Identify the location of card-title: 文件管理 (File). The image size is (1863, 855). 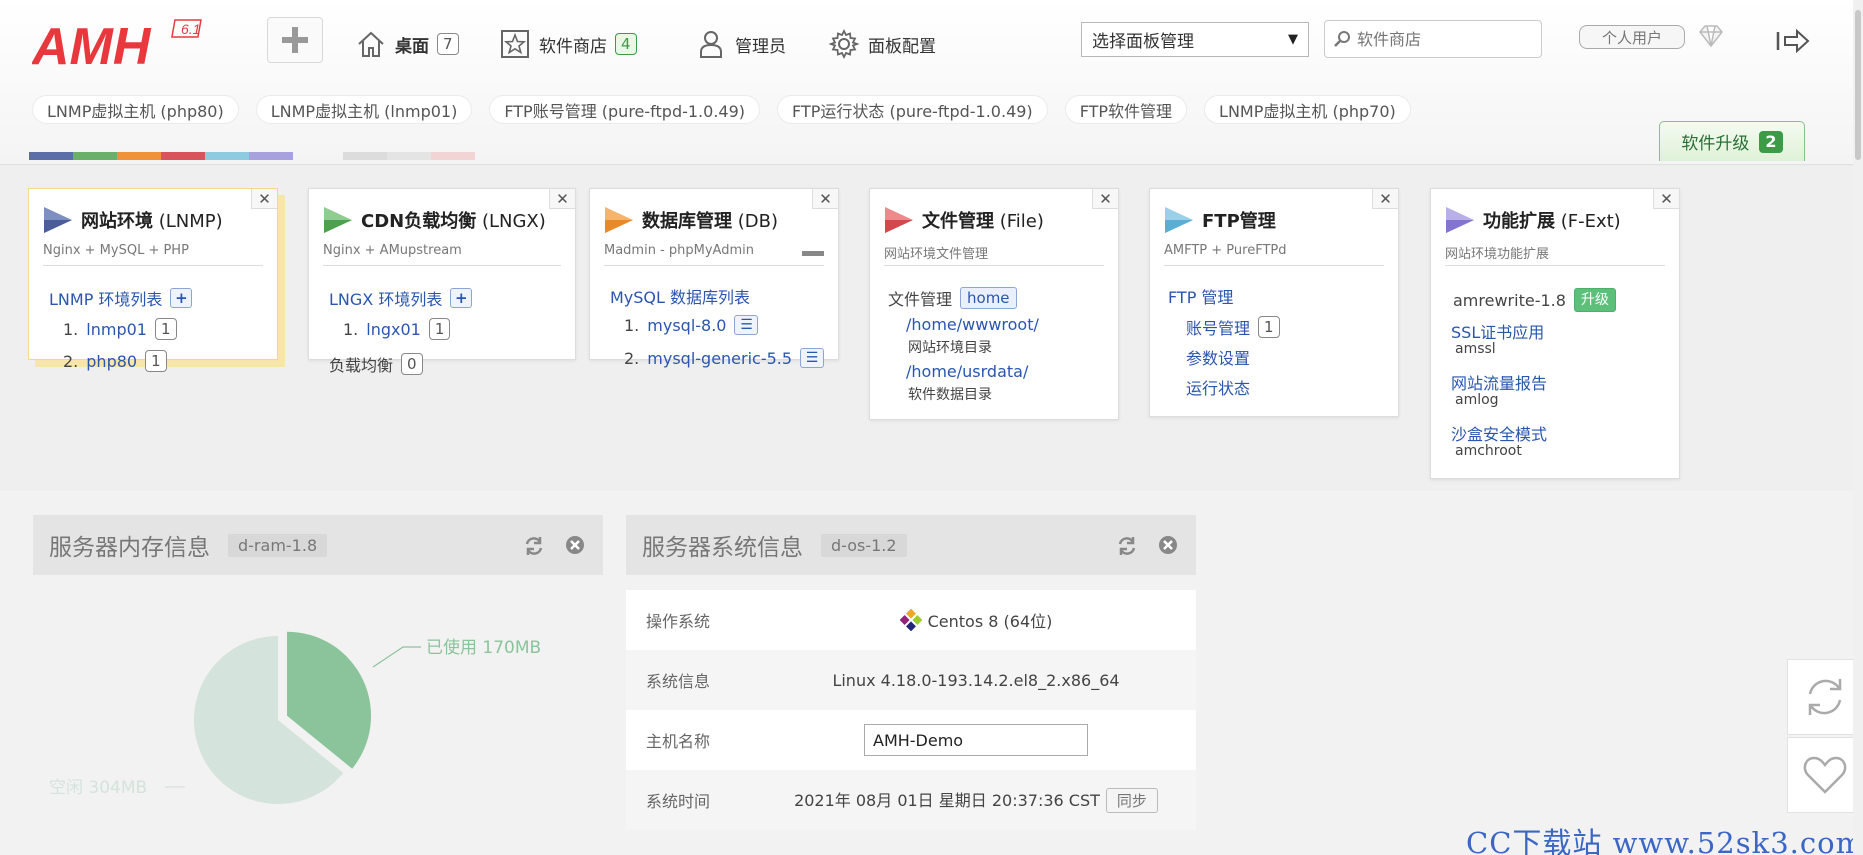
(983, 220).